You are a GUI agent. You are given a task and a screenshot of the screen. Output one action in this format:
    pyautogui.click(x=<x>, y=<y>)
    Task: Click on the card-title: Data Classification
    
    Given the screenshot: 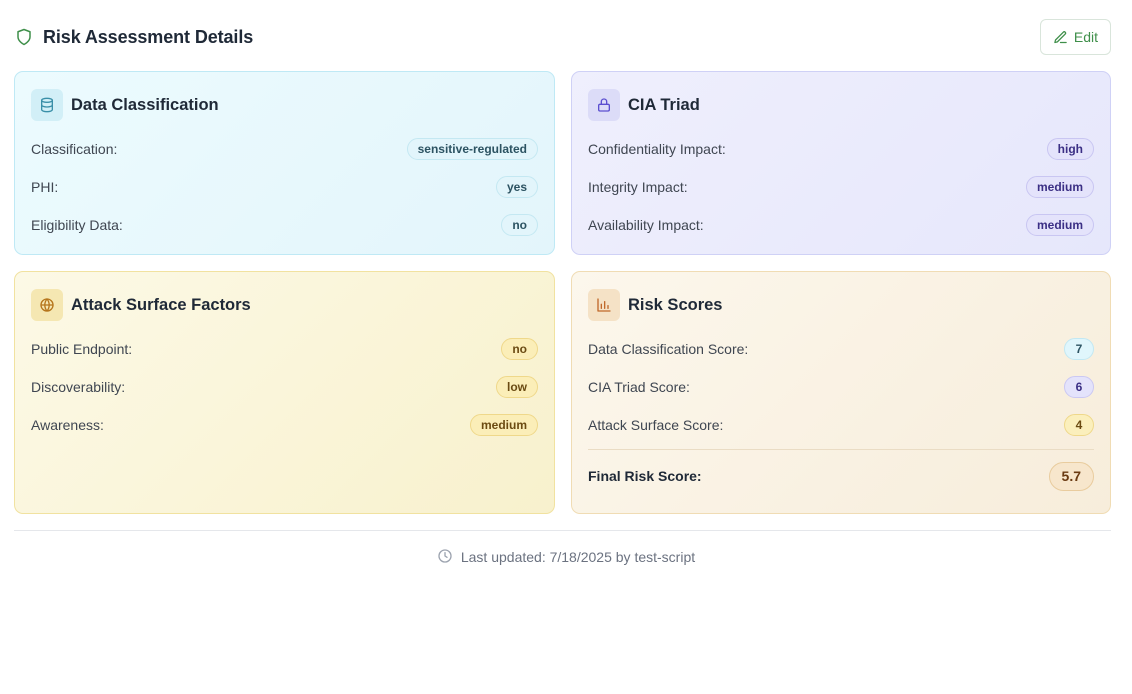 What is the action you would take?
    pyautogui.click(x=145, y=104)
    